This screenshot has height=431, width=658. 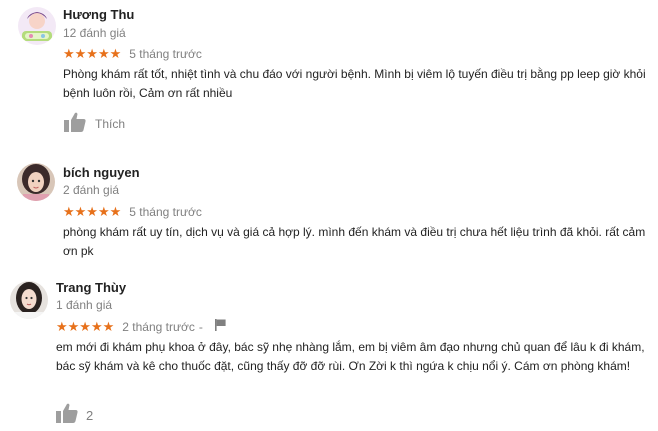 I want to click on review-meta: ★★★★★ 2 tháng trước -, so click(x=141, y=327).